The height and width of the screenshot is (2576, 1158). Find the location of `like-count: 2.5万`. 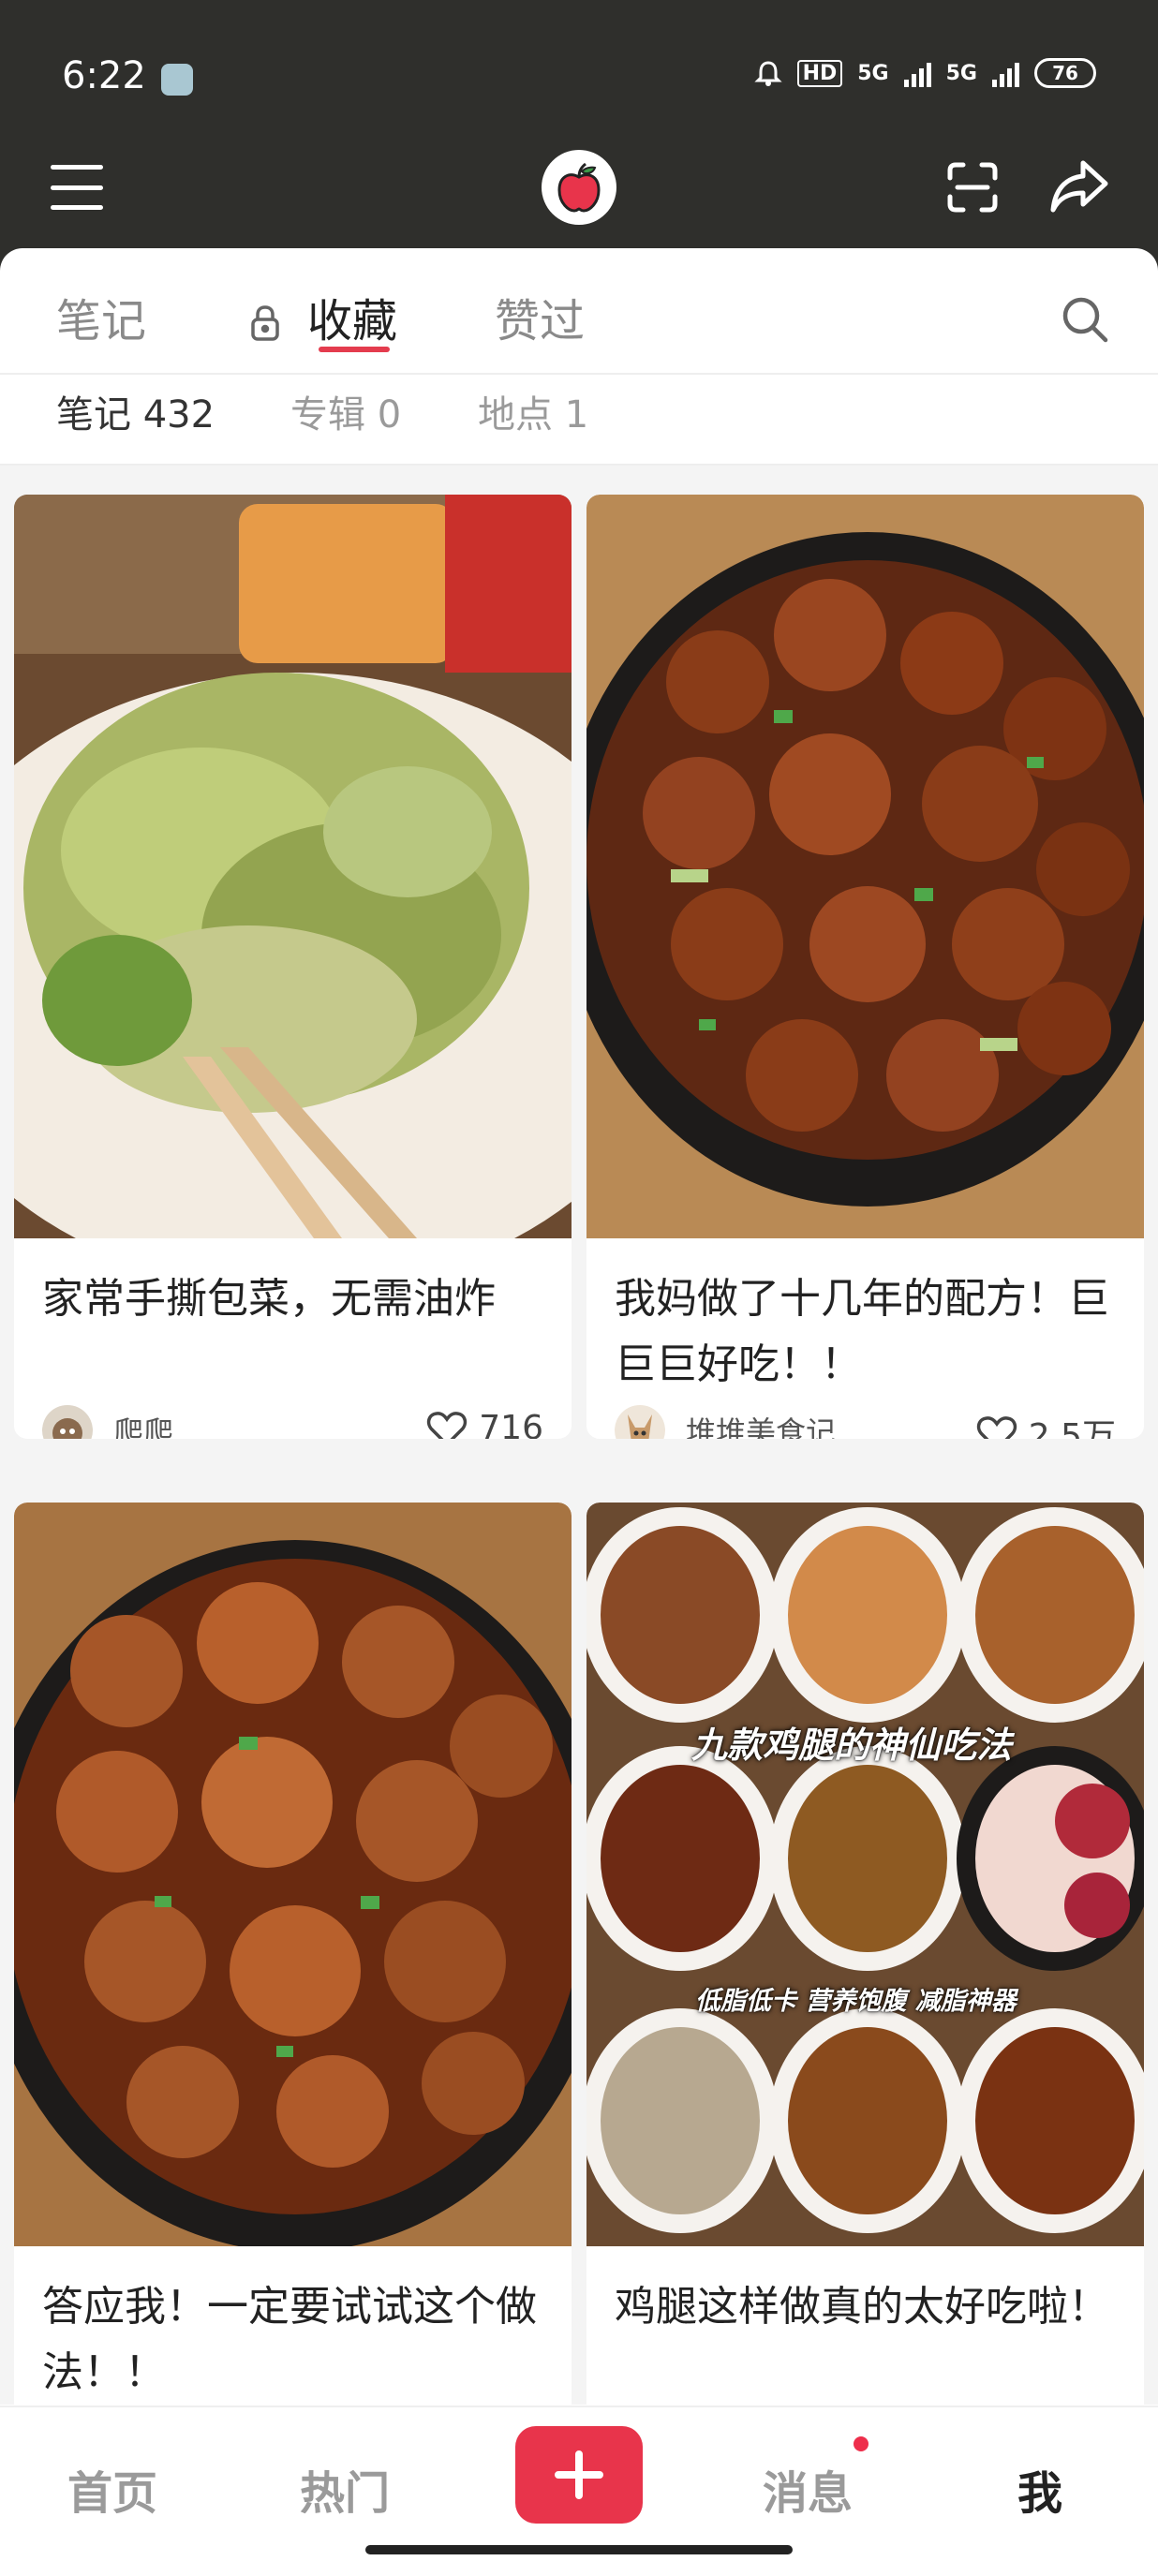

like-count: 2.5万 is located at coordinates (1072, 1428).